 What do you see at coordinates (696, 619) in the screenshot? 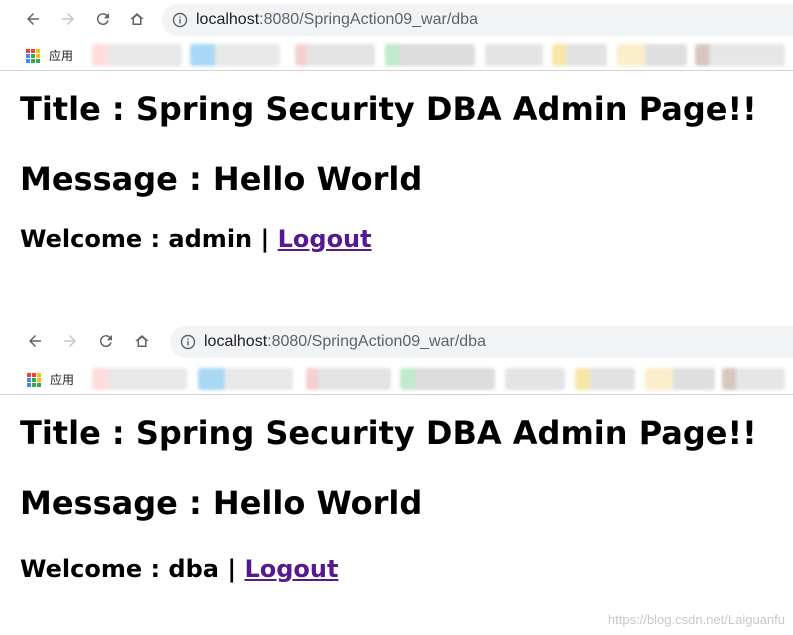
I see `watermark: https://blog.csdn.net/Laiguanfu` at bounding box center [696, 619].